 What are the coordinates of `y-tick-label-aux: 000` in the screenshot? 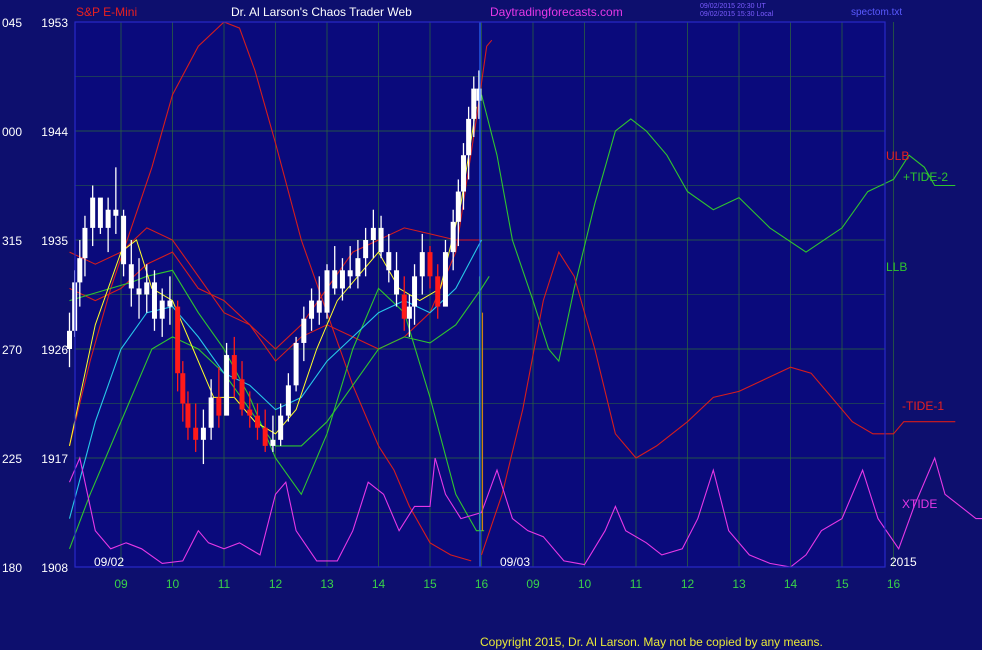 It's located at (12, 132).